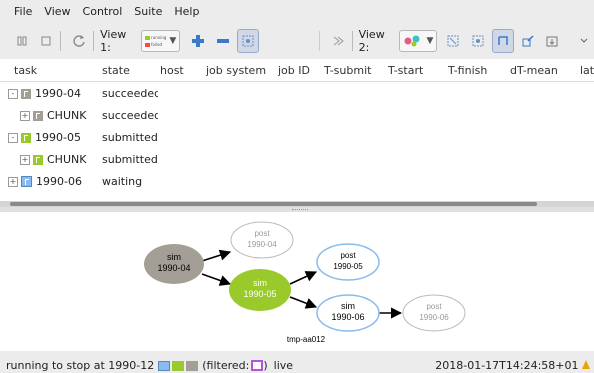 The width and height of the screenshot is (594, 373). What do you see at coordinates (222, 41) in the screenshot?
I see `collapse-all-icon` at bounding box center [222, 41].